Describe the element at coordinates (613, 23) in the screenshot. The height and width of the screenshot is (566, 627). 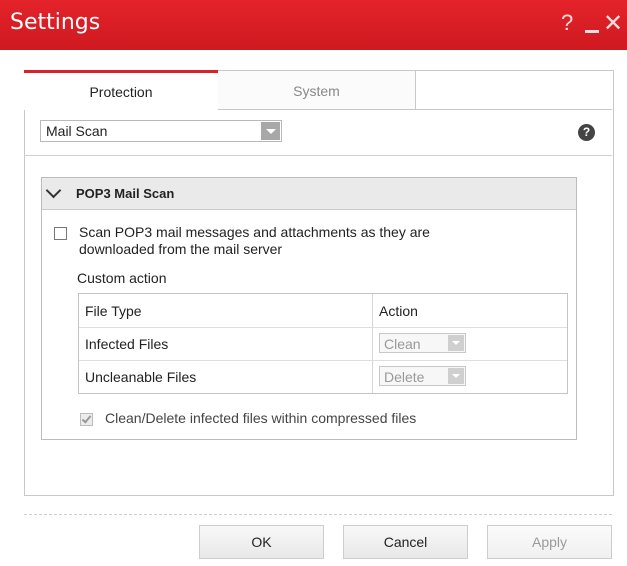
I see `close-icon: ✕` at that location.